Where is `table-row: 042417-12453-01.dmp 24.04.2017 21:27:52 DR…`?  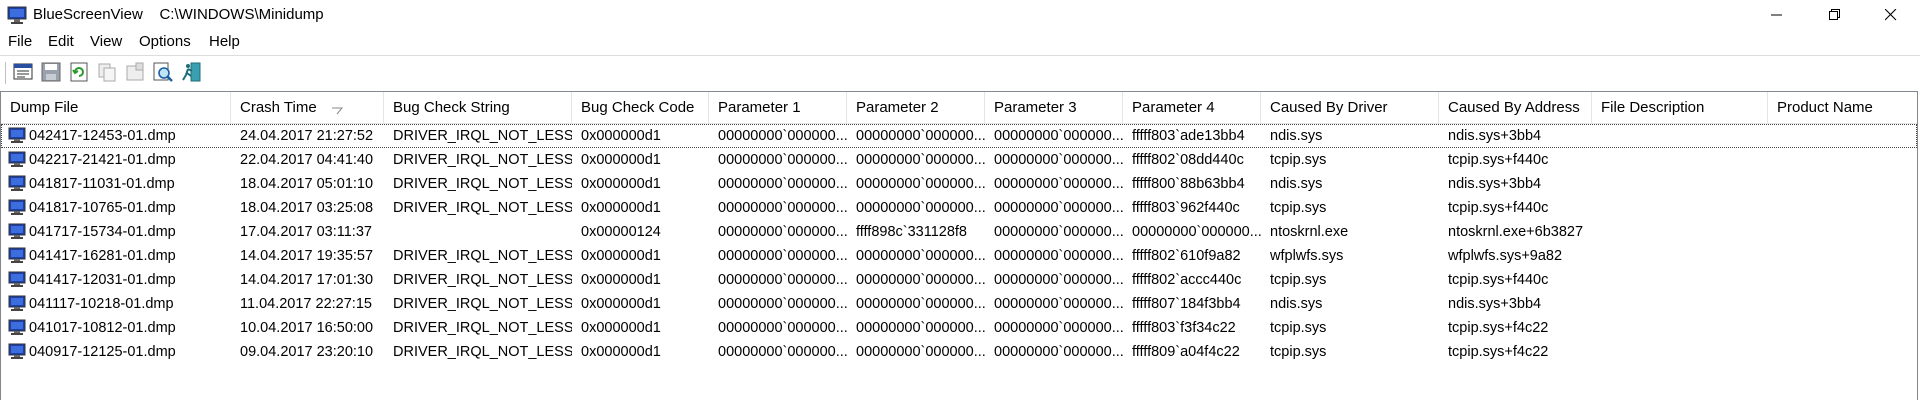
table-row: 042417-12453-01.dmp 24.04.2017 21:27:52 DR… is located at coordinates (959, 136).